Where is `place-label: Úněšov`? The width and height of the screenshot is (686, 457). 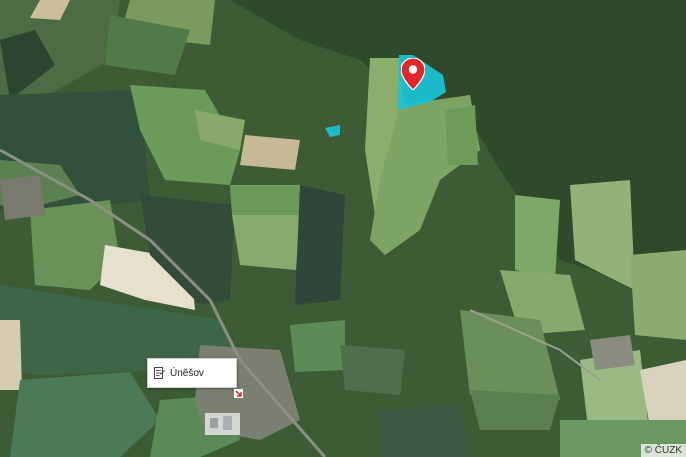
place-label: Úněšov is located at coordinates (187, 373).